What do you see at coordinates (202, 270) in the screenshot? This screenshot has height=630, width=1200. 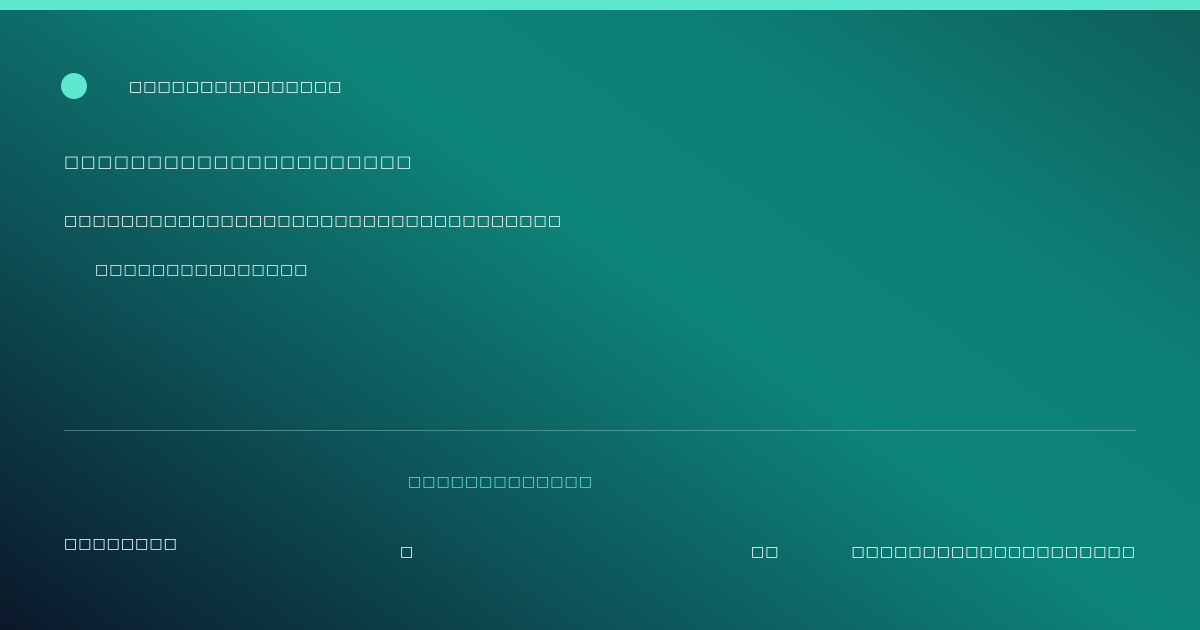 I see `tagline: □□□□□□□□□□□□□□□` at bounding box center [202, 270].